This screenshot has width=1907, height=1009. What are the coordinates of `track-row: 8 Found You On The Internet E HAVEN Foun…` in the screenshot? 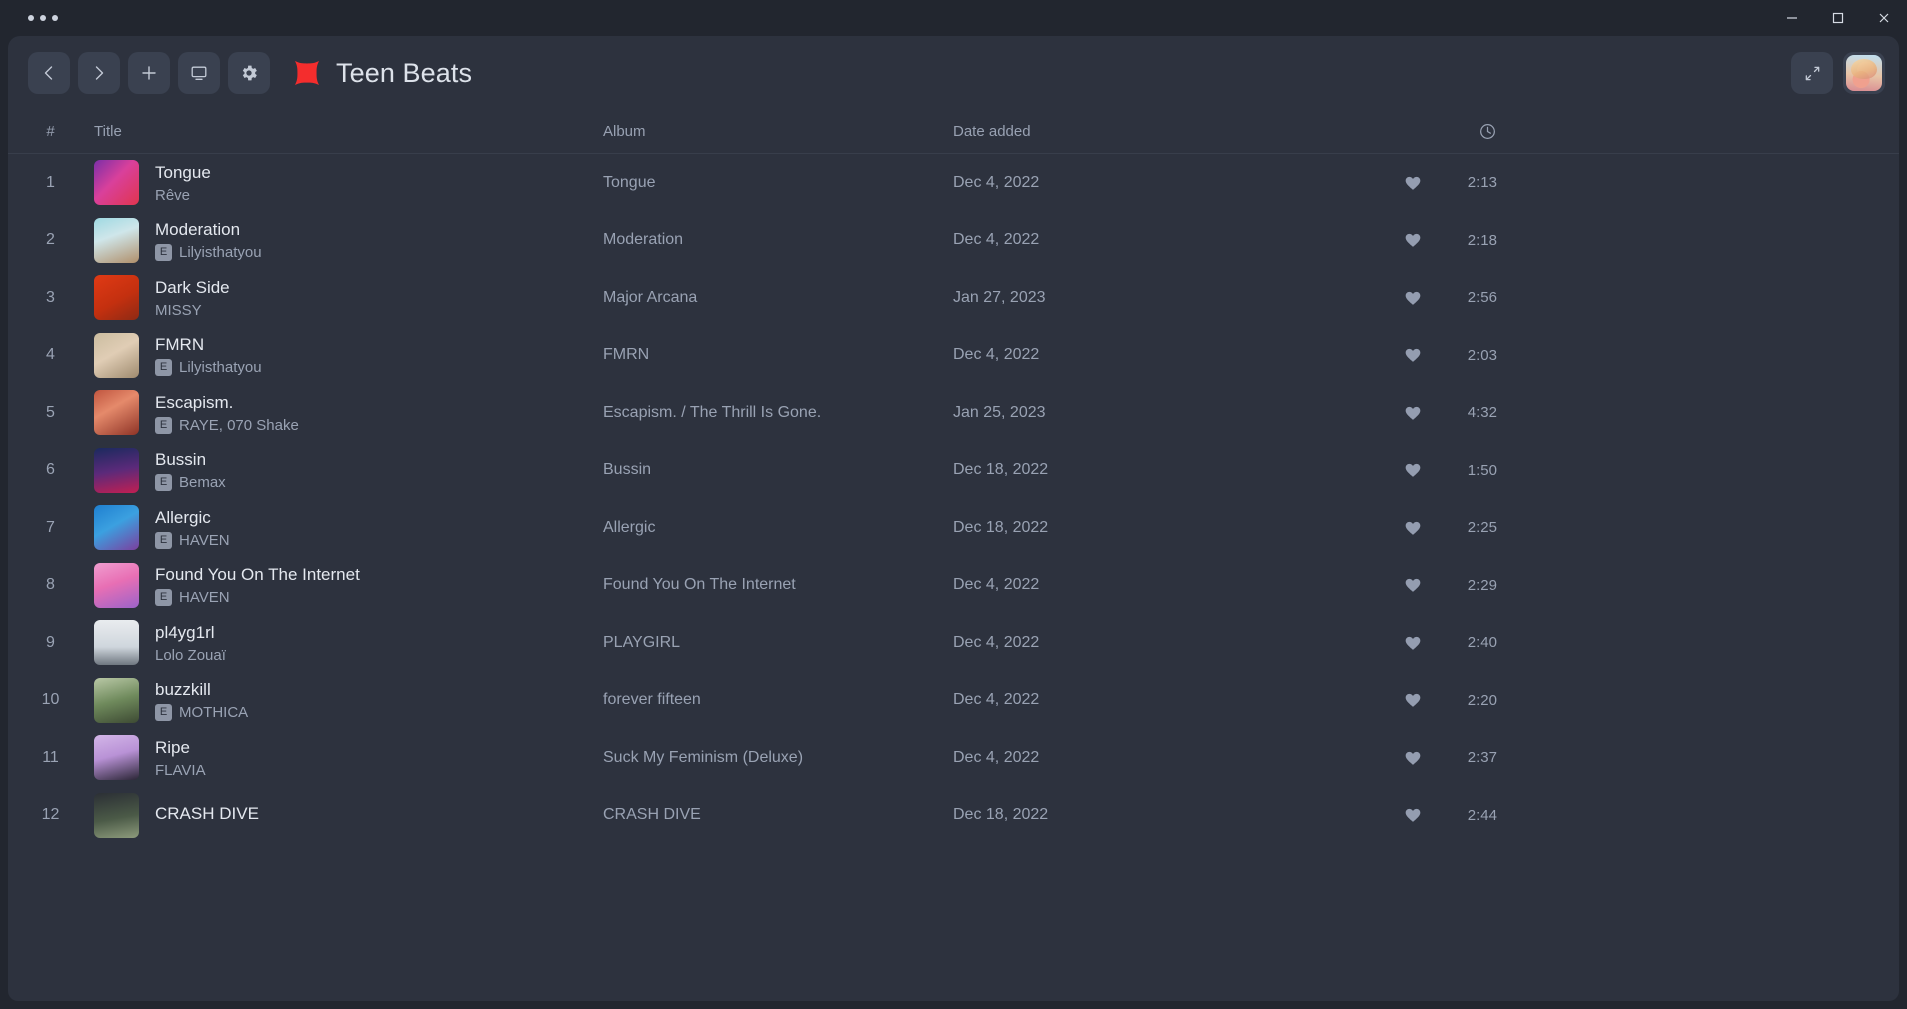 It's located at (953, 586).